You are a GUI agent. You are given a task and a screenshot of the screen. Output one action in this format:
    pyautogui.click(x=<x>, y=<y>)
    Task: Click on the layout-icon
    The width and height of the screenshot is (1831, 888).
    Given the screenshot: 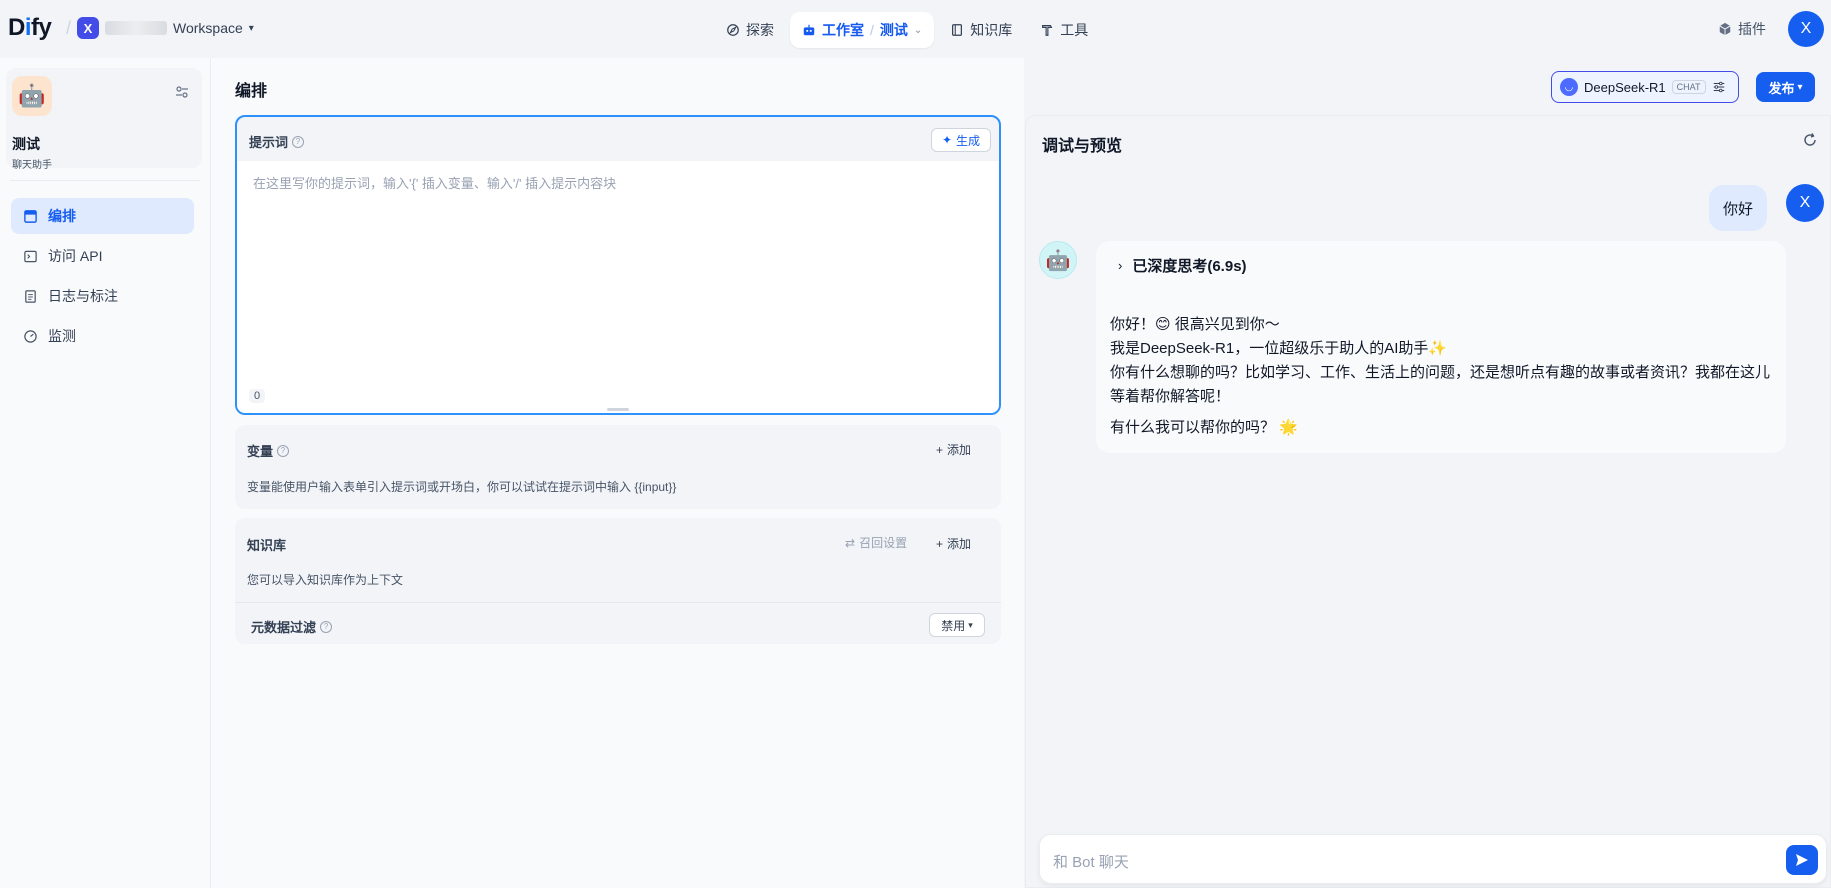 What is the action you would take?
    pyautogui.click(x=30, y=216)
    